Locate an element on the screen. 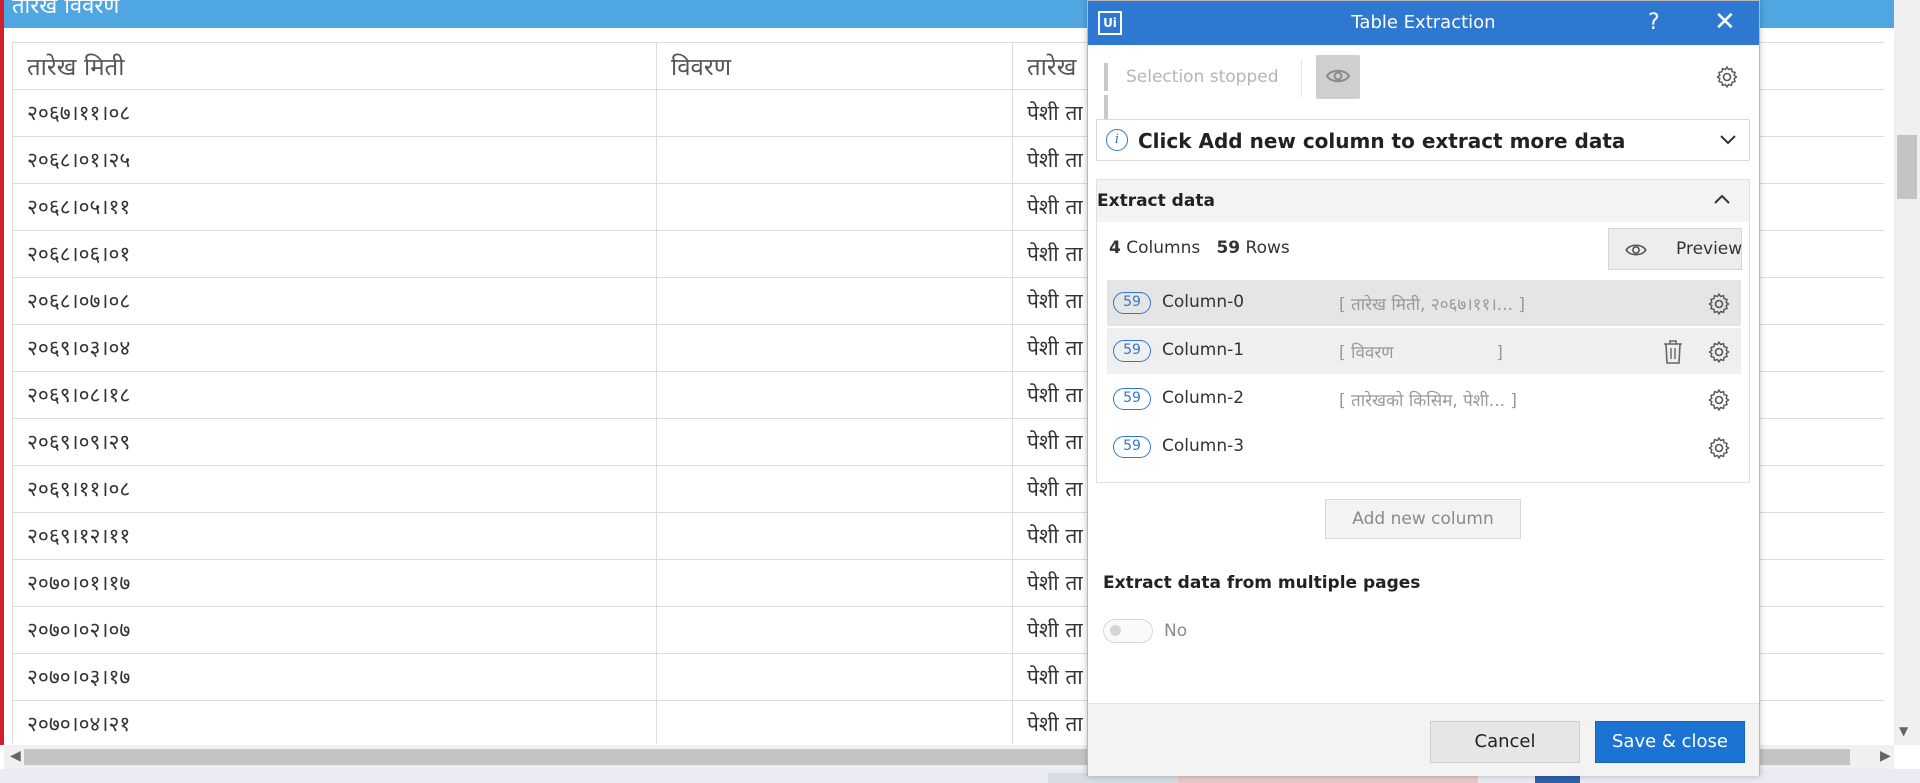  rows-count: 59 is located at coordinates (1228, 248).